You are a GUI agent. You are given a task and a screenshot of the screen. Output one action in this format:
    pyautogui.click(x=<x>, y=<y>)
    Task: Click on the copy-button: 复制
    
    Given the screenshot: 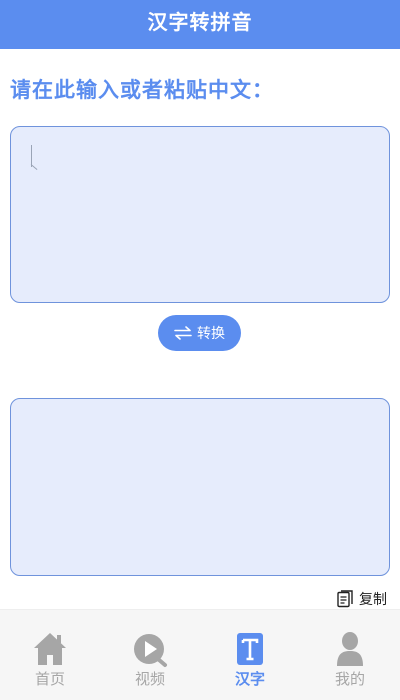 What is the action you would take?
    pyautogui.click(x=362, y=599)
    